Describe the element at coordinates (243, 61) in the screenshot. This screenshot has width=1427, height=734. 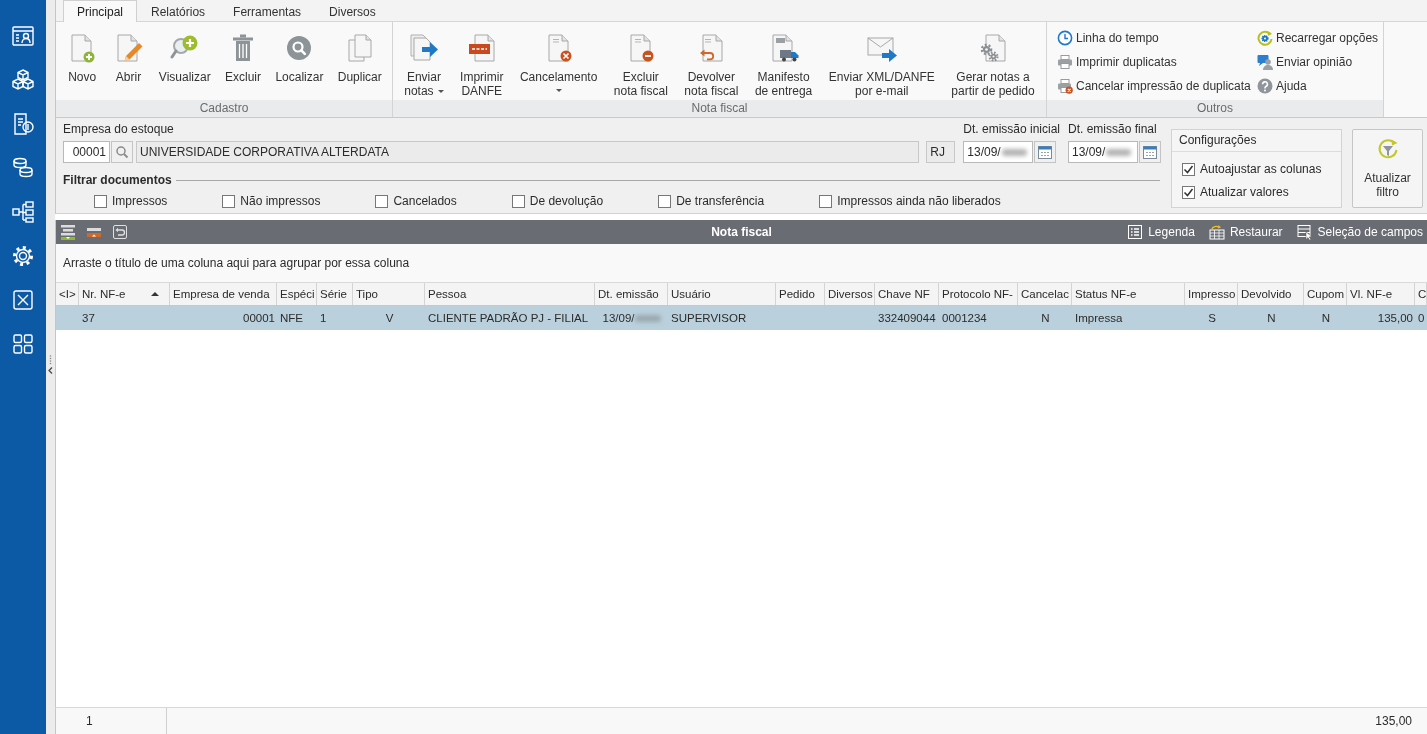
I see `delete-button: Excluir` at that location.